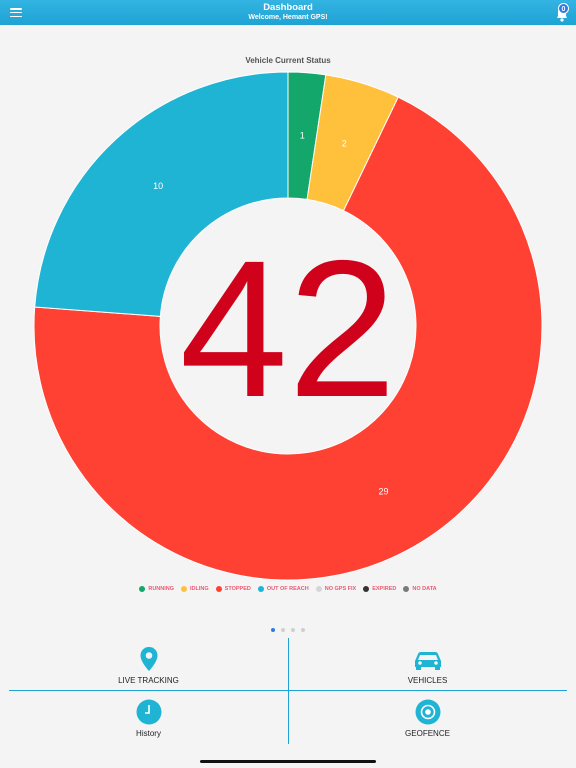 The width and height of the screenshot is (576, 768). I want to click on page-title: Dashboard, so click(288, 7).